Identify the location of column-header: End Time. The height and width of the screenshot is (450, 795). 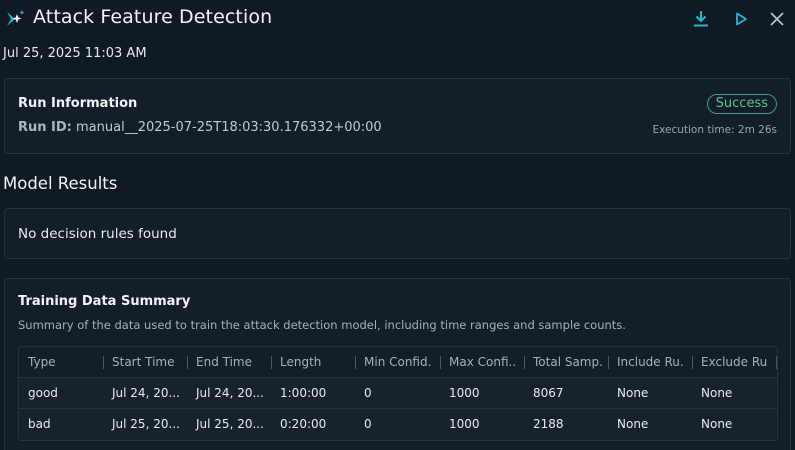
(229, 362).